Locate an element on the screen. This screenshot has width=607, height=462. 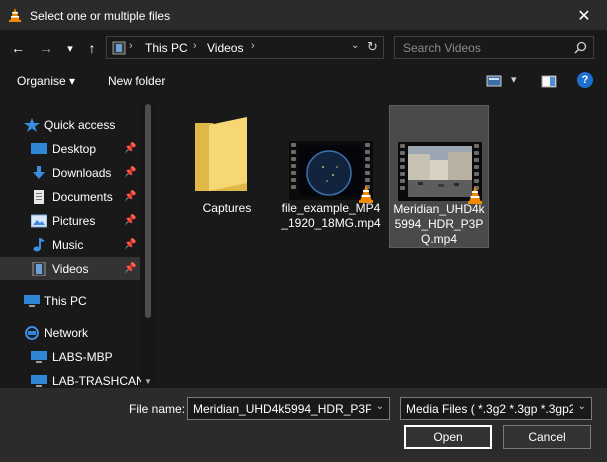
sidebar-item-this-pc: This PC is located at coordinates (70, 300).